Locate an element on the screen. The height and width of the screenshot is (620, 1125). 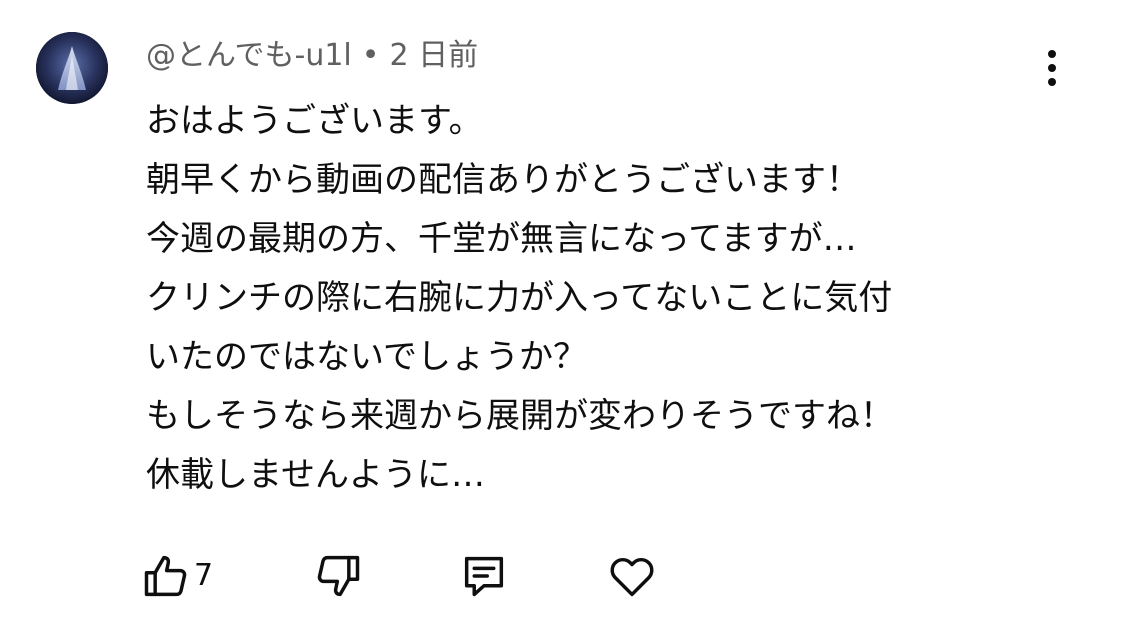
like-count: 7 is located at coordinates (204, 575).